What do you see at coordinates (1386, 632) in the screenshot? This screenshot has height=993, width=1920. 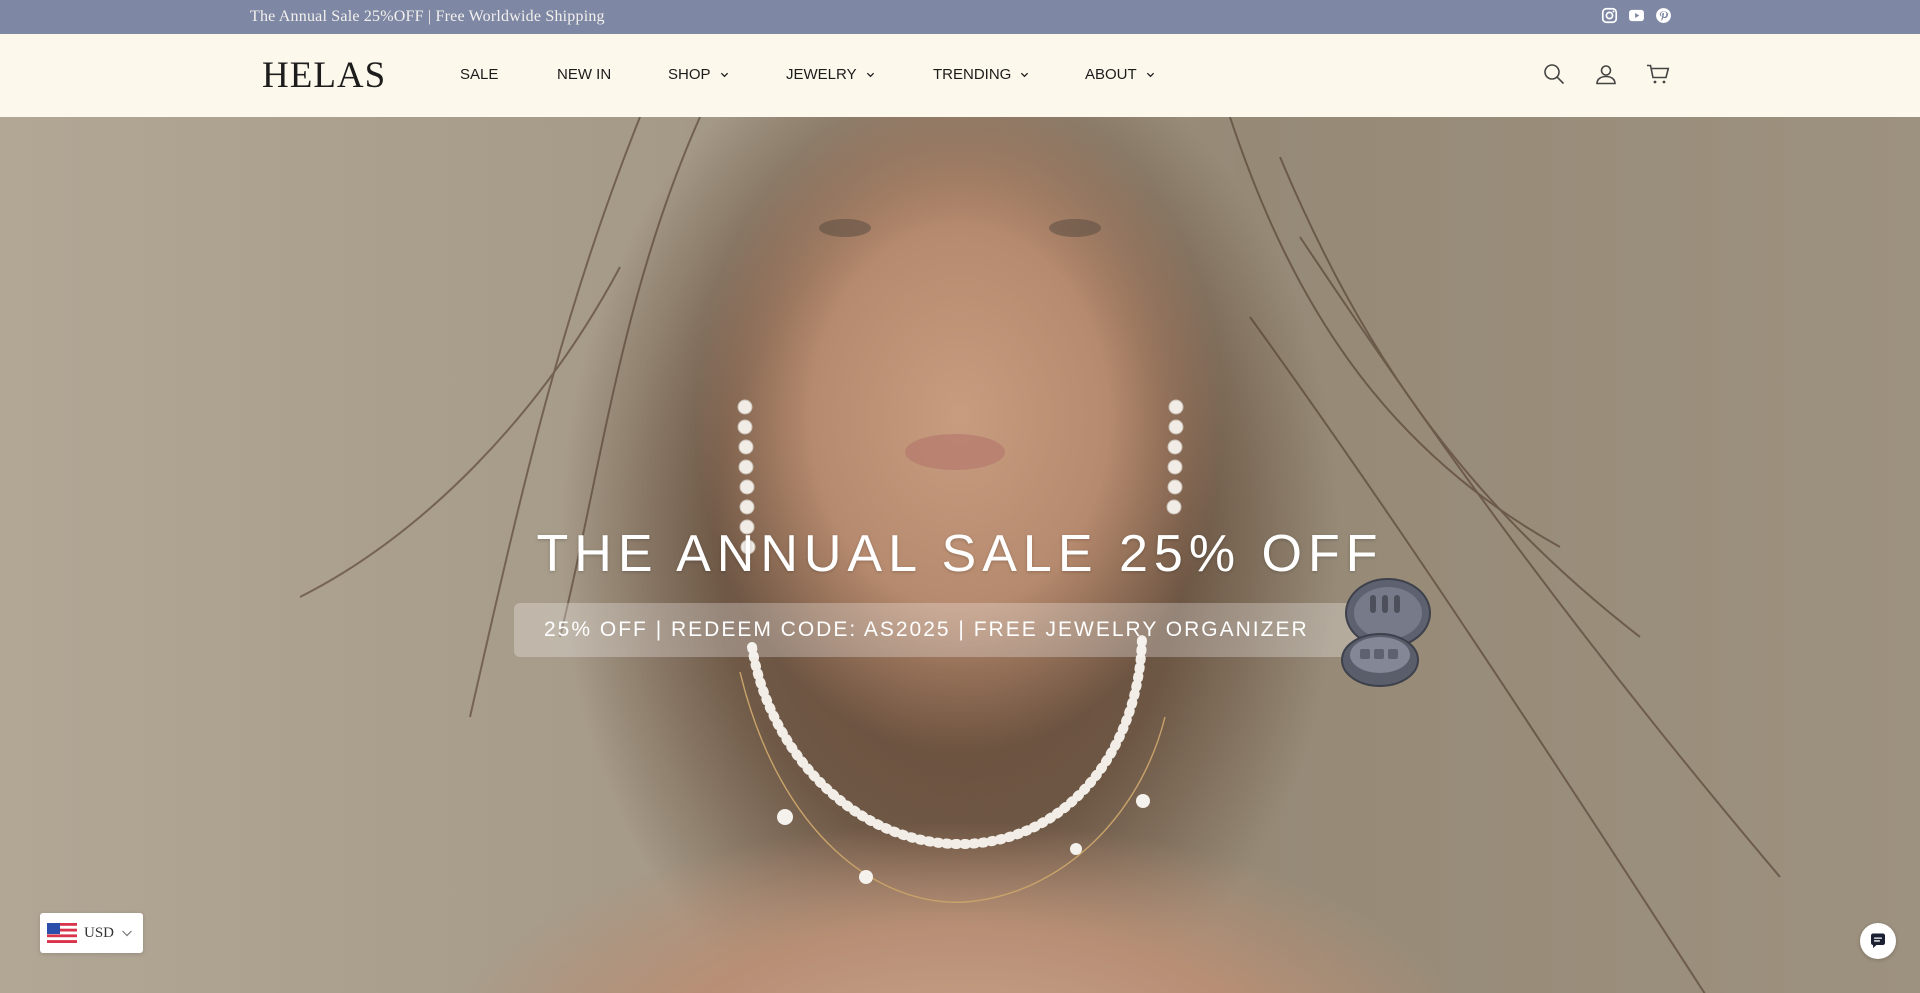 I see `jewelry-organizer-image` at bounding box center [1386, 632].